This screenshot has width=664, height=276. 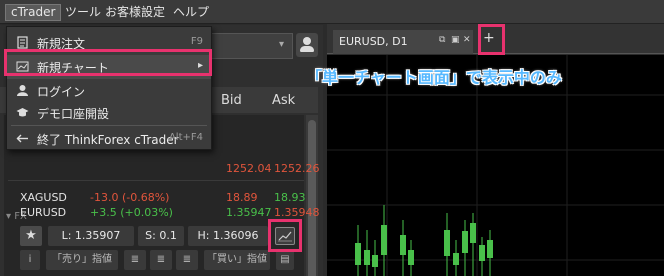 I want to click on menu-item-label: デモ口座開設, so click(x=73, y=114).